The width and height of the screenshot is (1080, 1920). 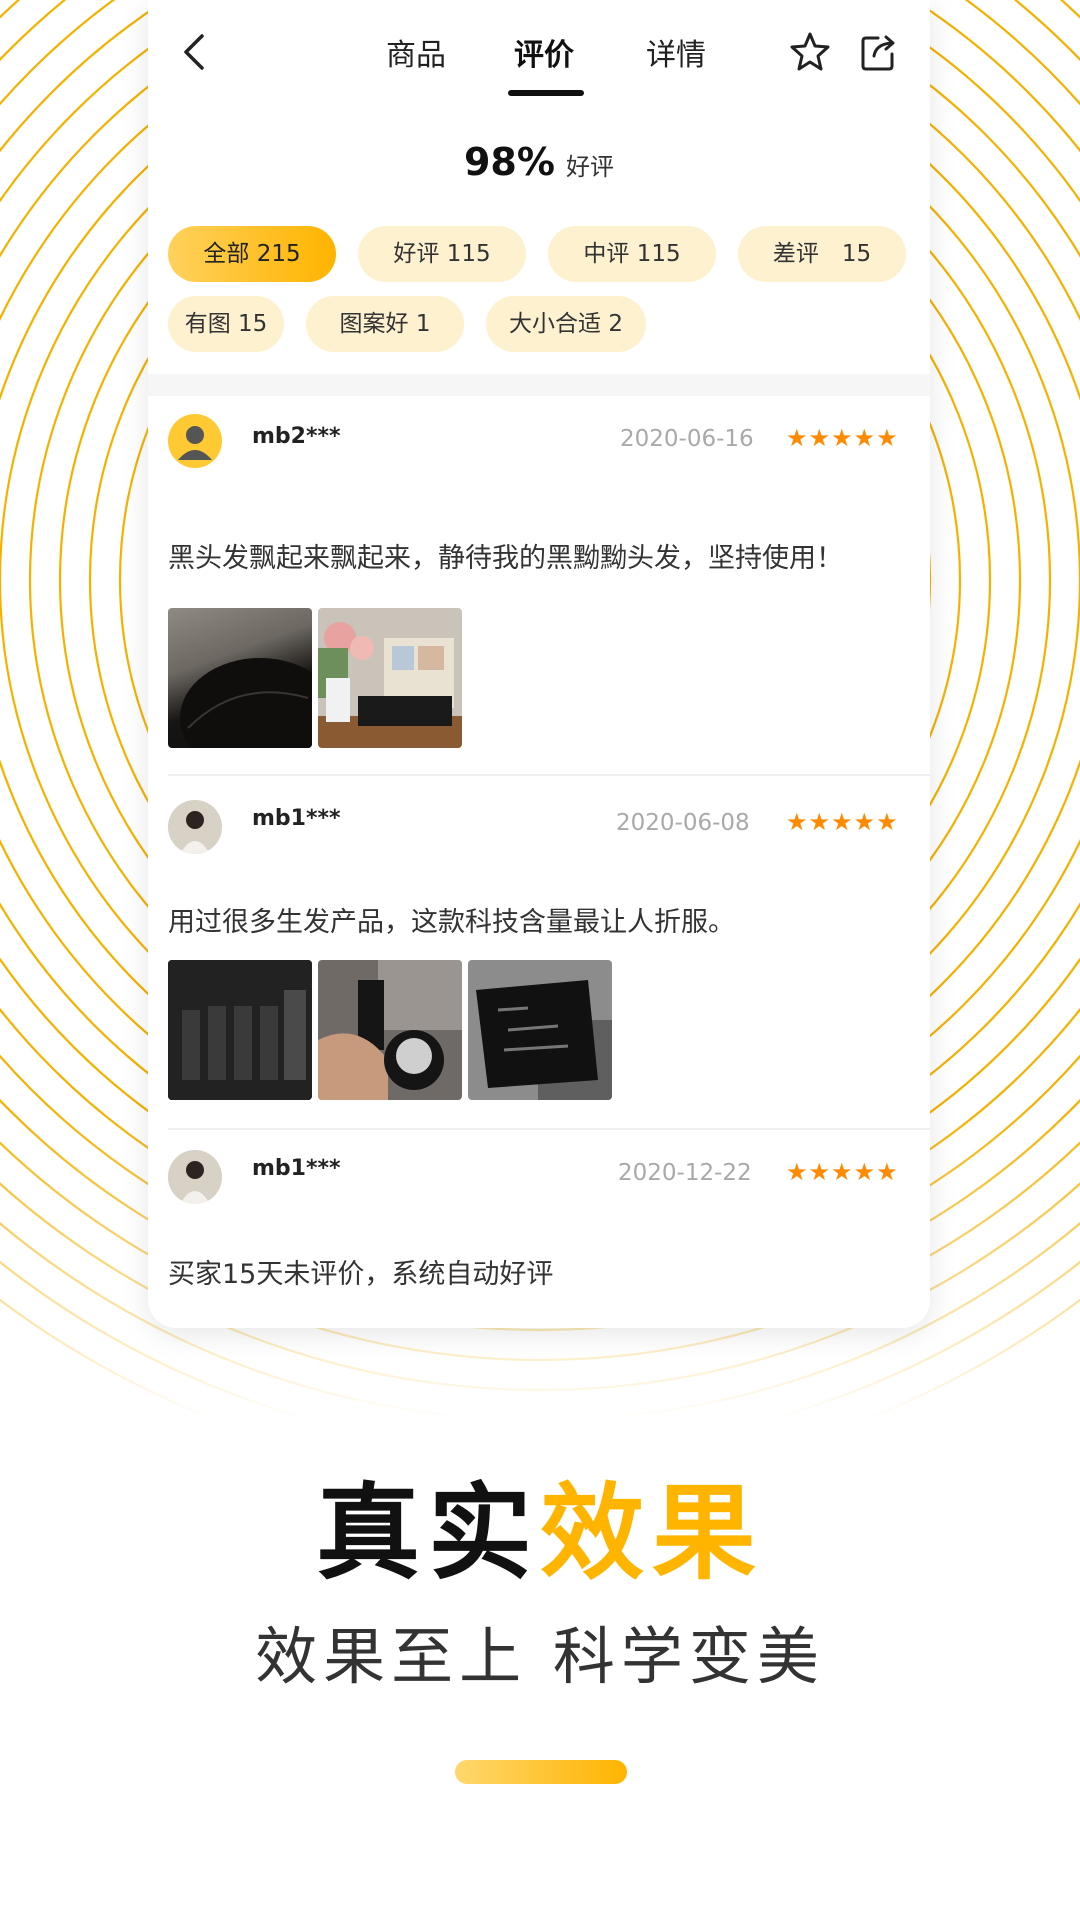 What do you see at coordinates (810, 52) in the screenshot?
I see `star-outline-icon` at bounding box center [810, 52].